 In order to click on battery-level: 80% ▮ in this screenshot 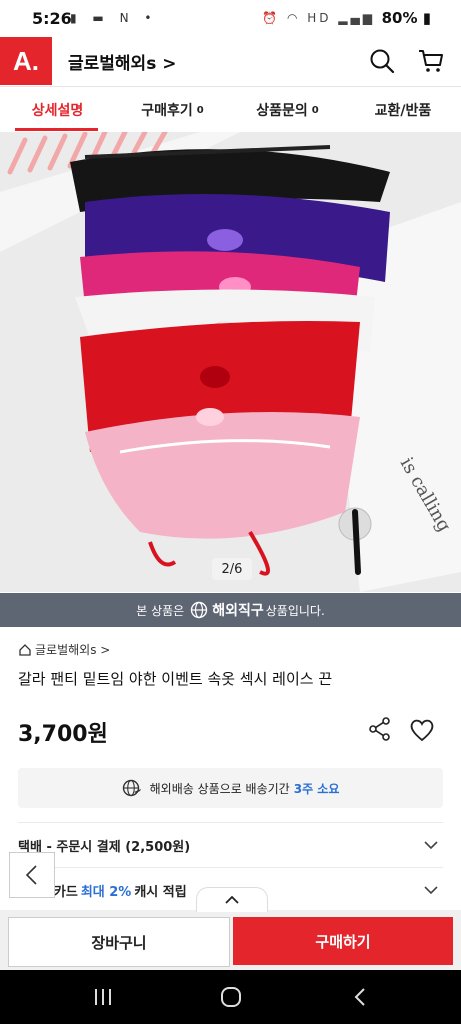, I will do `click(406, 18)`.